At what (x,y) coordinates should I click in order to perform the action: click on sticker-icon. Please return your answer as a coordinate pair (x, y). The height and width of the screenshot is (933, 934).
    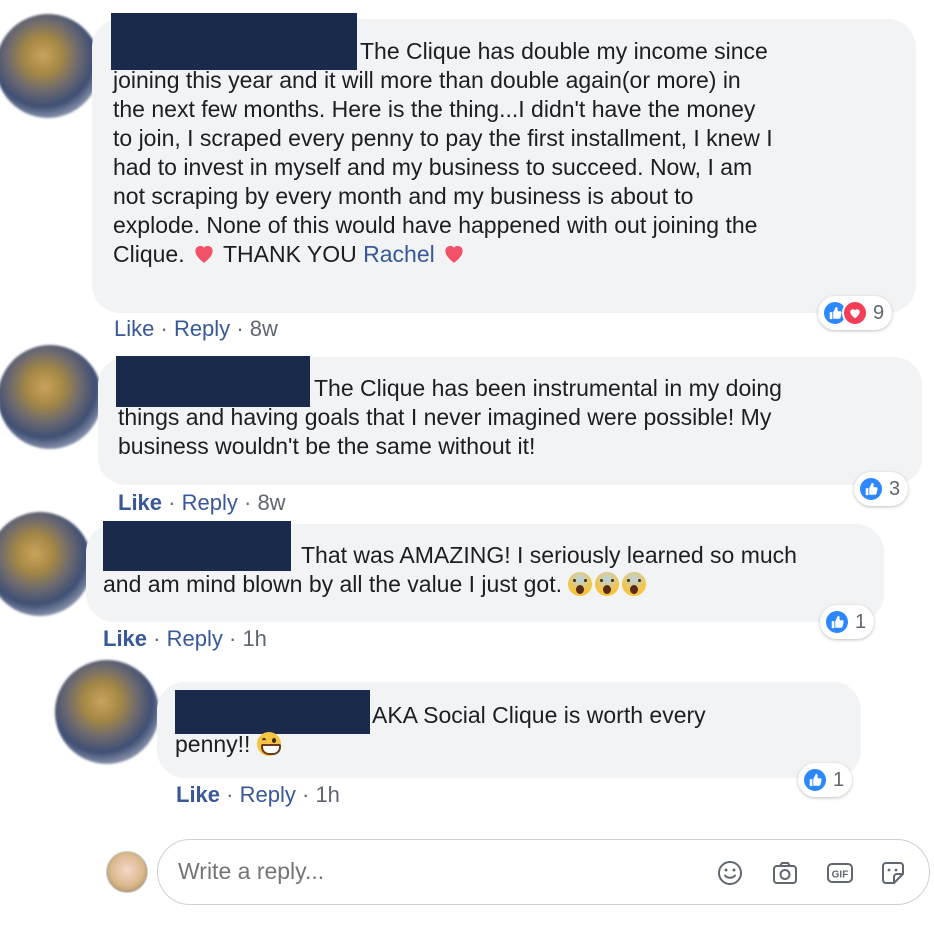
    Looking at the image, I should click on (893, 873).